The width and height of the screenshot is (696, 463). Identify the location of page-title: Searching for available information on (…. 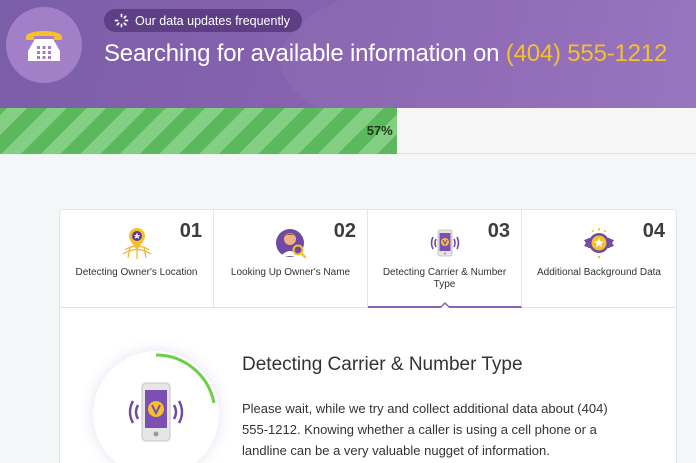
(385, 54).